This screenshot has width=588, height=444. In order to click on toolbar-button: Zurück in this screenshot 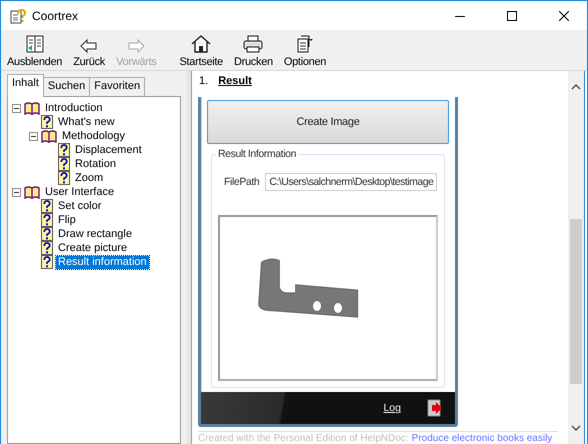, I will do `click(89, 50)`.